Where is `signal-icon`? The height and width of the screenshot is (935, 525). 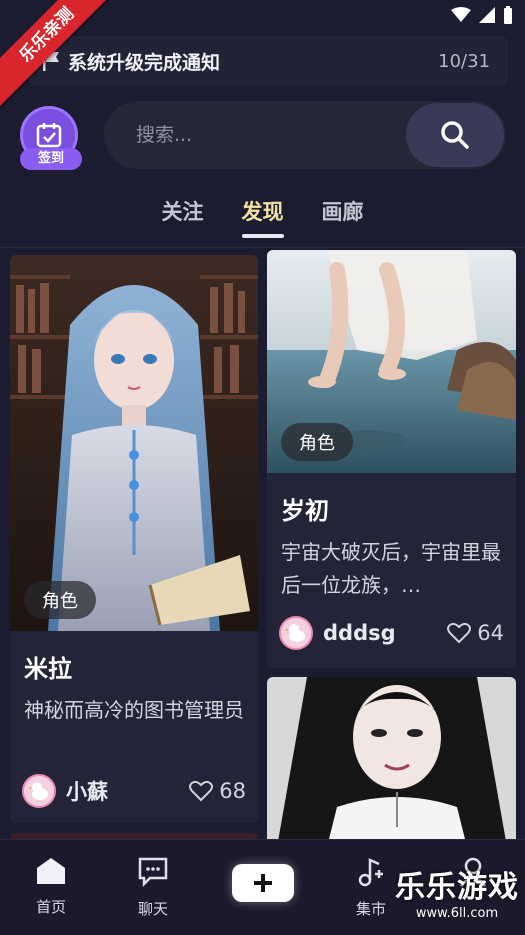
signal-icon is located at coordinates (487, 15).